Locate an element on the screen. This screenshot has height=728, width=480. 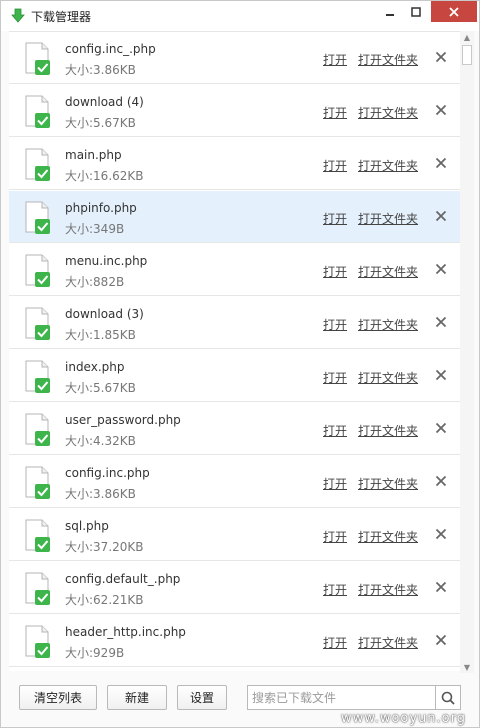
close-window-button is located at coordinates (454, 11).